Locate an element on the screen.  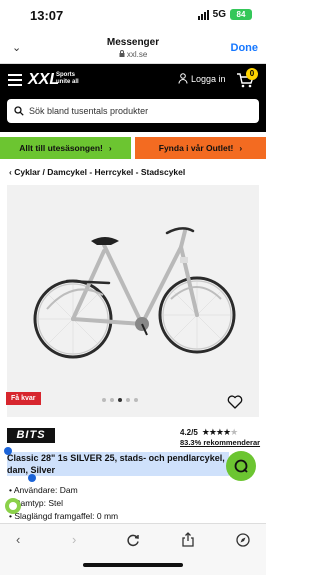
promo-outdoor-button: Allt till utesäsongen! › is located at coordinates (65, 148).